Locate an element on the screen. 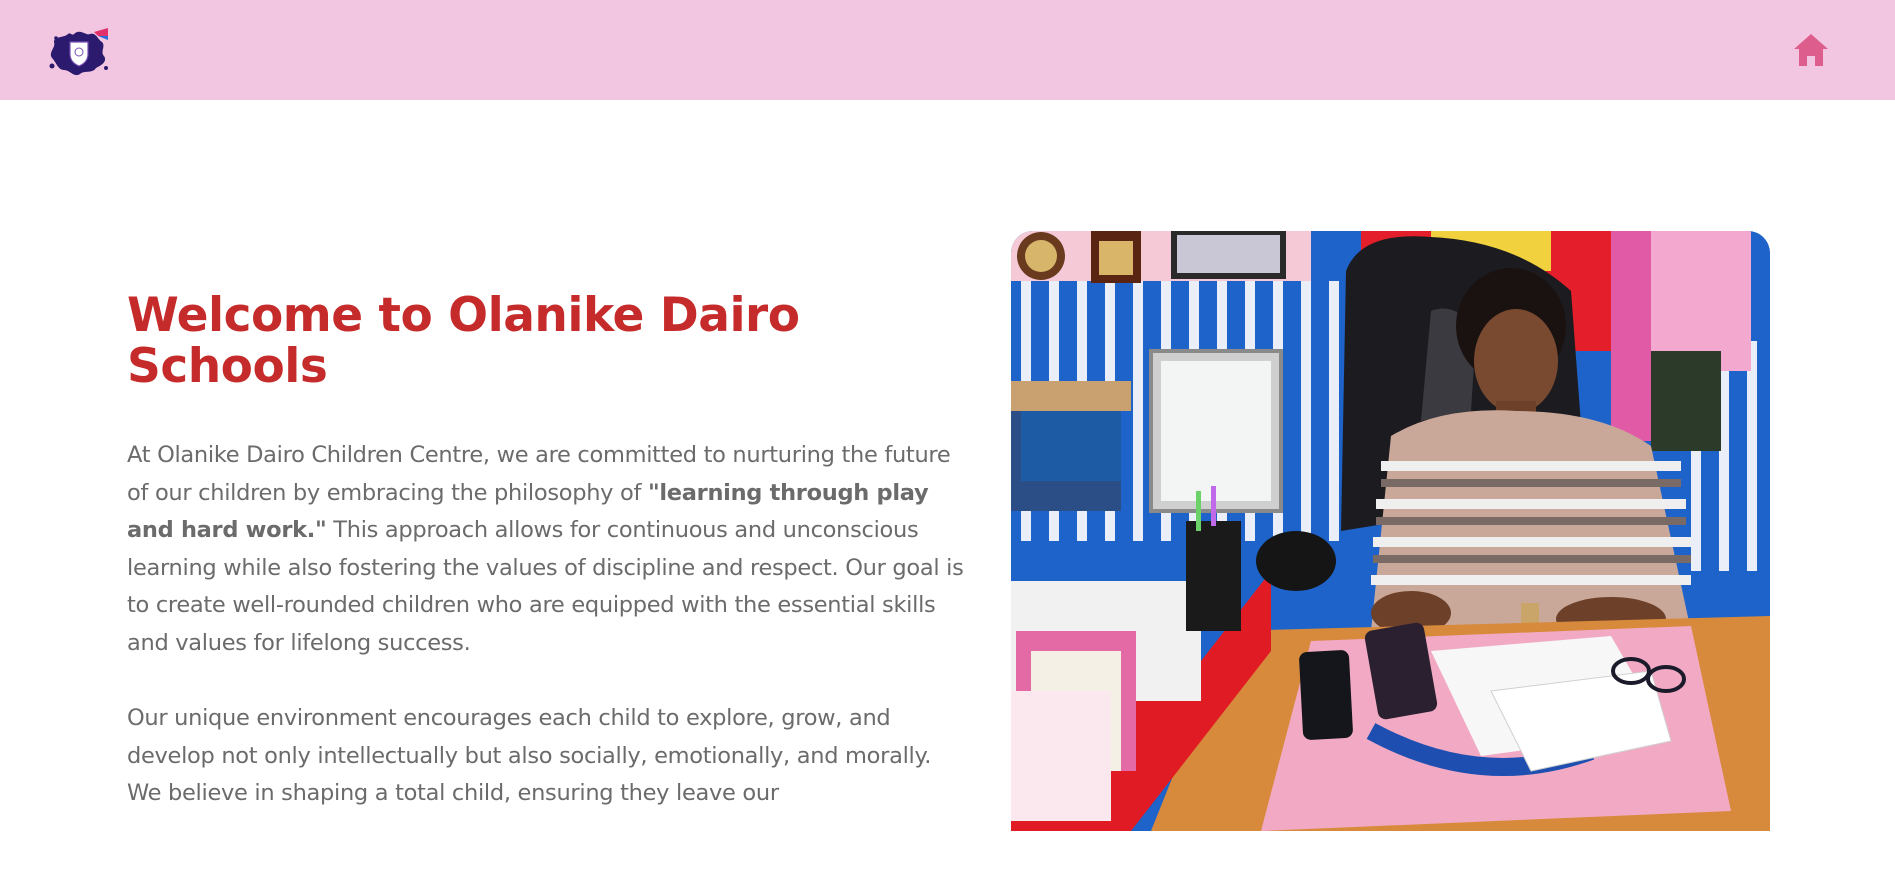 This screenshot has height=891, width=1895. school-crest-logo-icon is located at coordinates (78, 52).